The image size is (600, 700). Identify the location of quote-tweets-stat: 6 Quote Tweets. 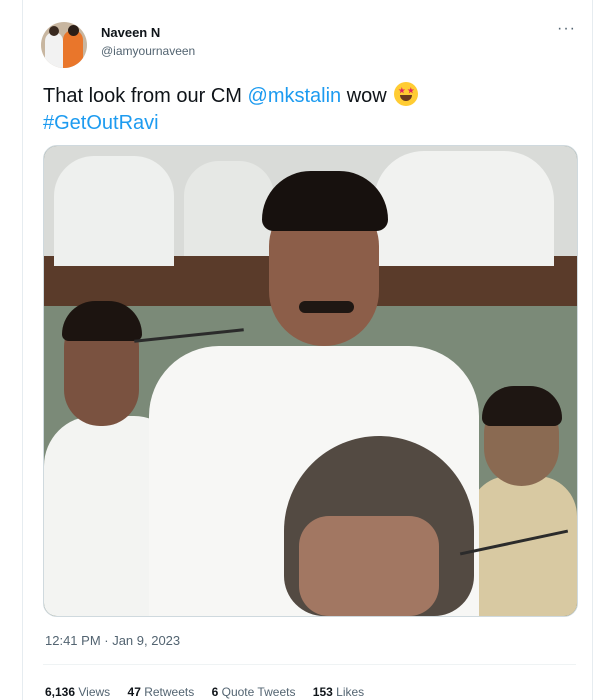
(254, 692).